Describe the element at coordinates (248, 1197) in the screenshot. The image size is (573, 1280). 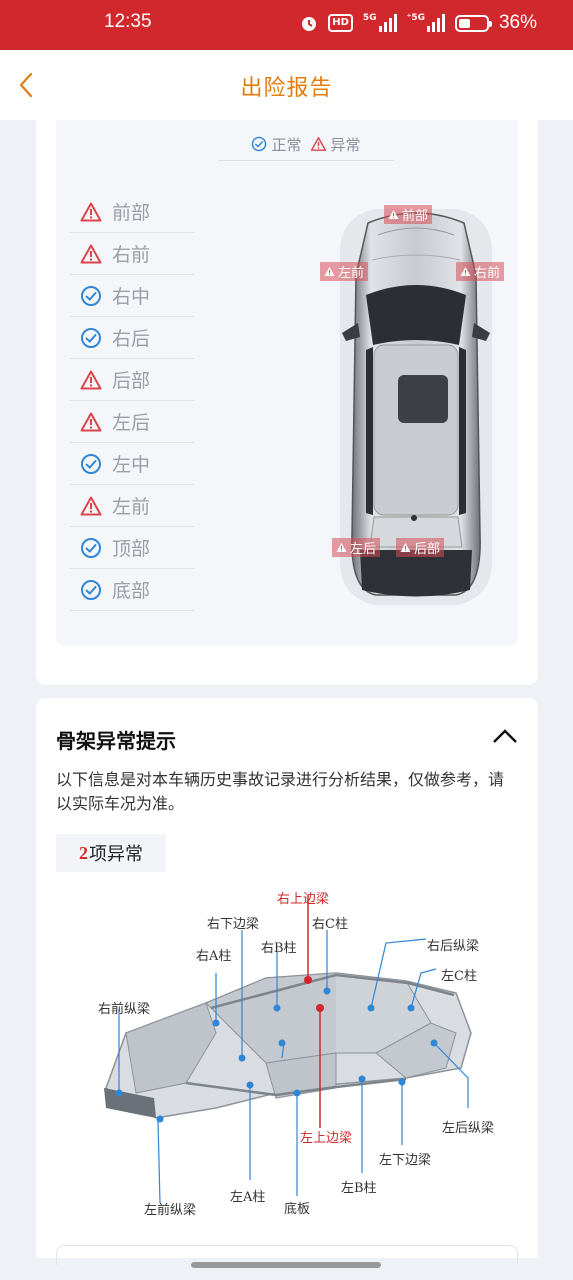
I see `frame-label-left-a-pillar: 左A柱` at that location.